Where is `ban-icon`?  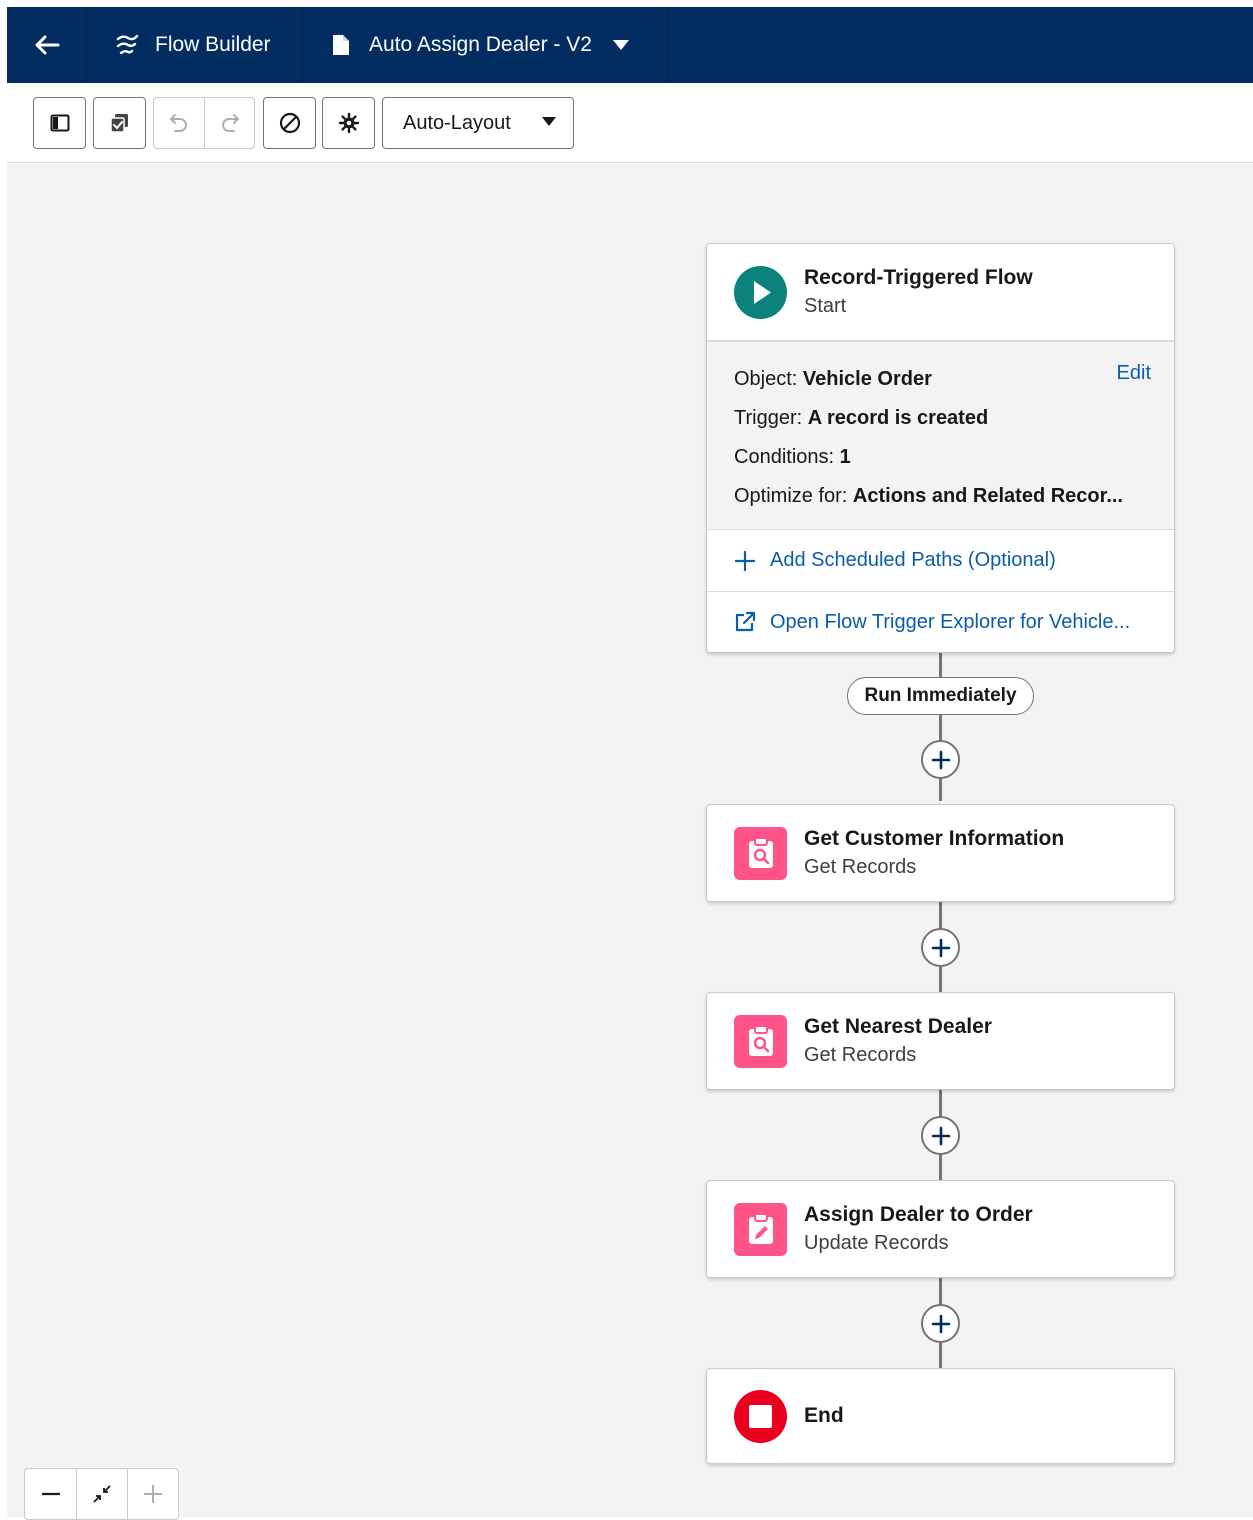 ban-icon is located at coordinates (289, 123).